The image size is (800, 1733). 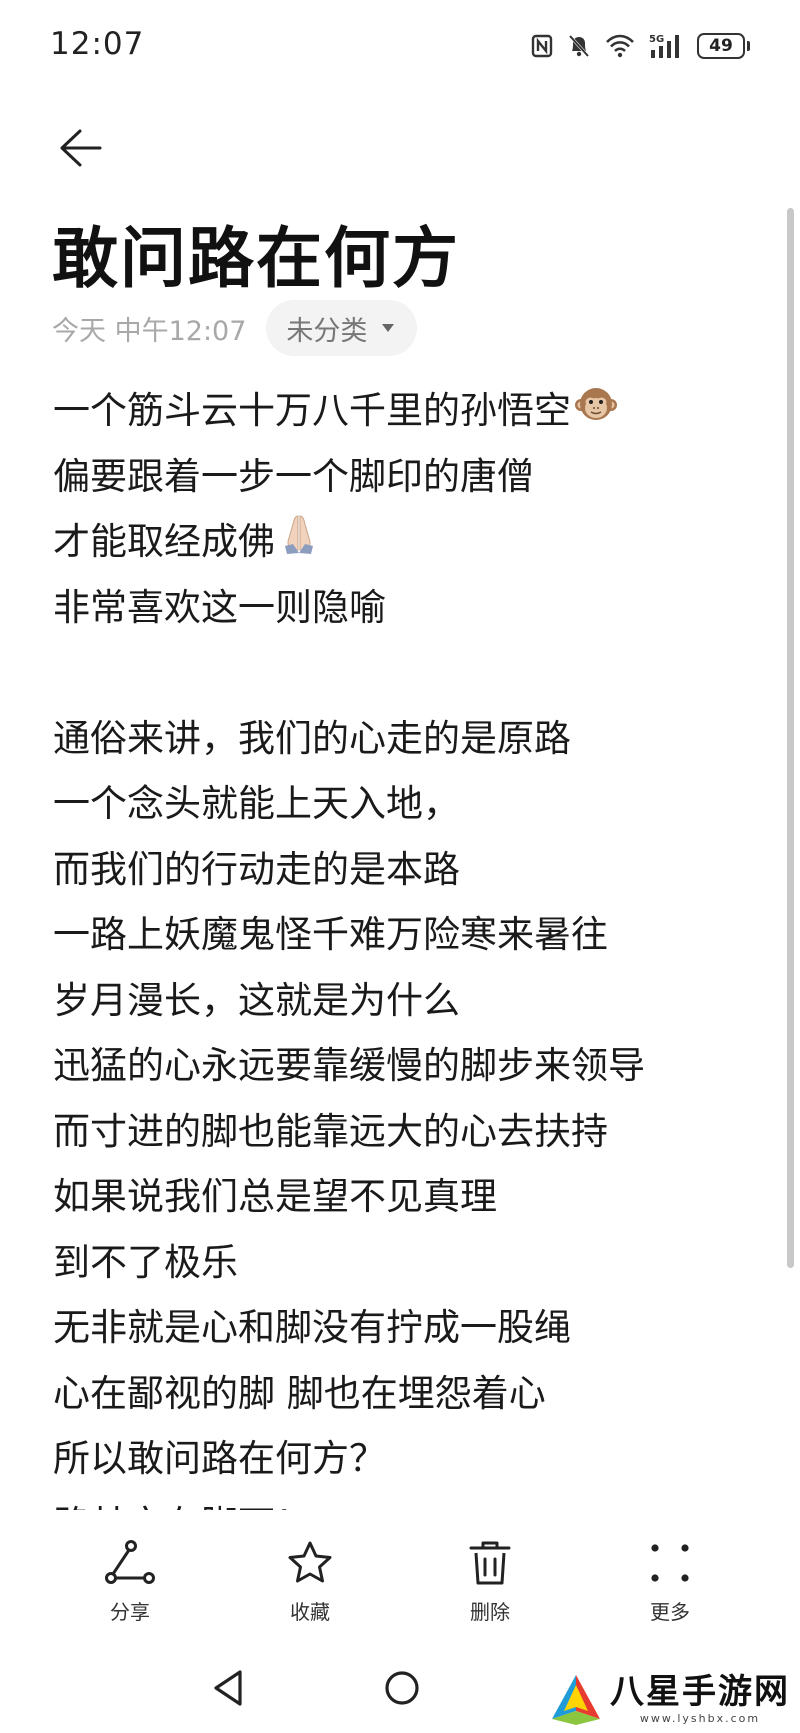 What do you see at coordinates (219, 607) in the screenshot?
I see `note-line: 非常喜欢这一则隐喻` at bounding box center [219, 607].